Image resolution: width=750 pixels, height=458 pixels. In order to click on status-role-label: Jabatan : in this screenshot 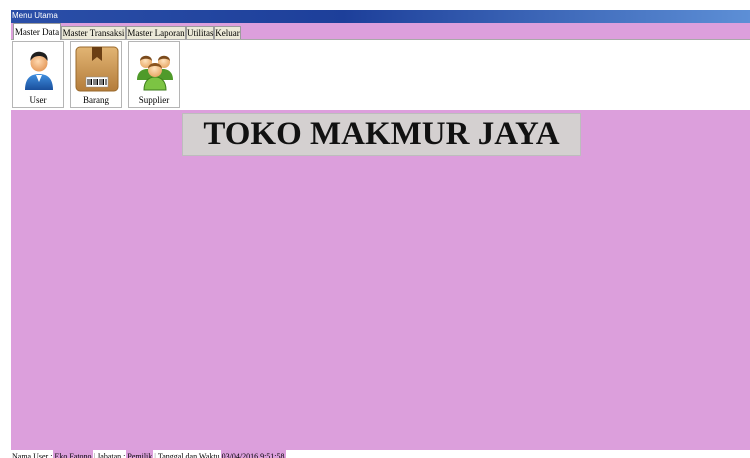, I will do `click(111, 455)`.